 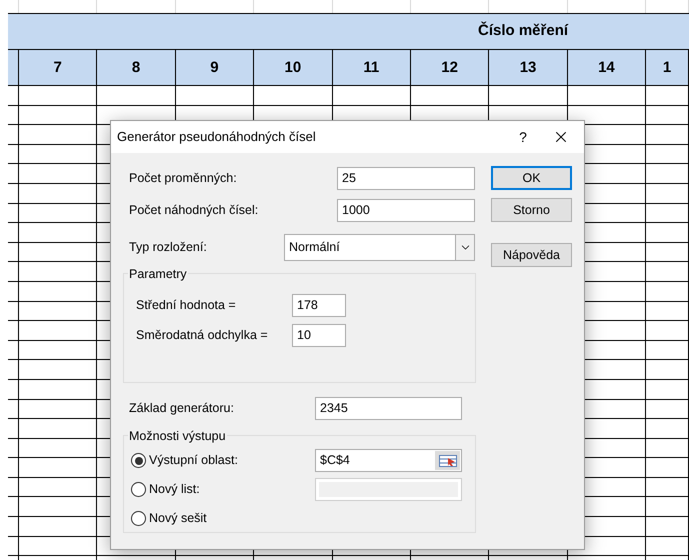 I want to click on distribution-dropdown: Normální, so click(x=379, y=247).